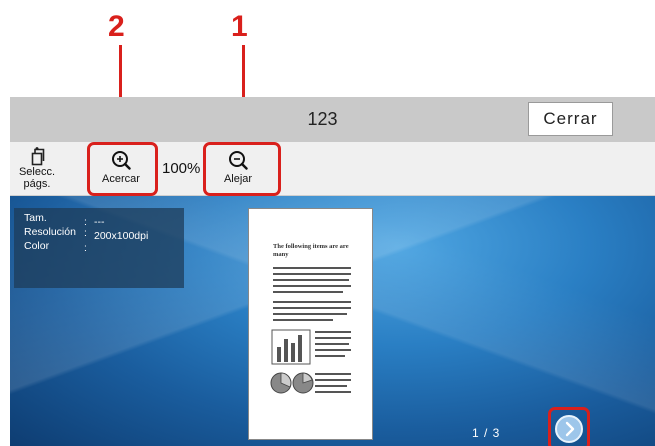 This screenshot has height=446, width=655. What do you see at coordinates (239, 26) in the screenshot?
I see `callout-1: 1` at bounding box center [239, 26].